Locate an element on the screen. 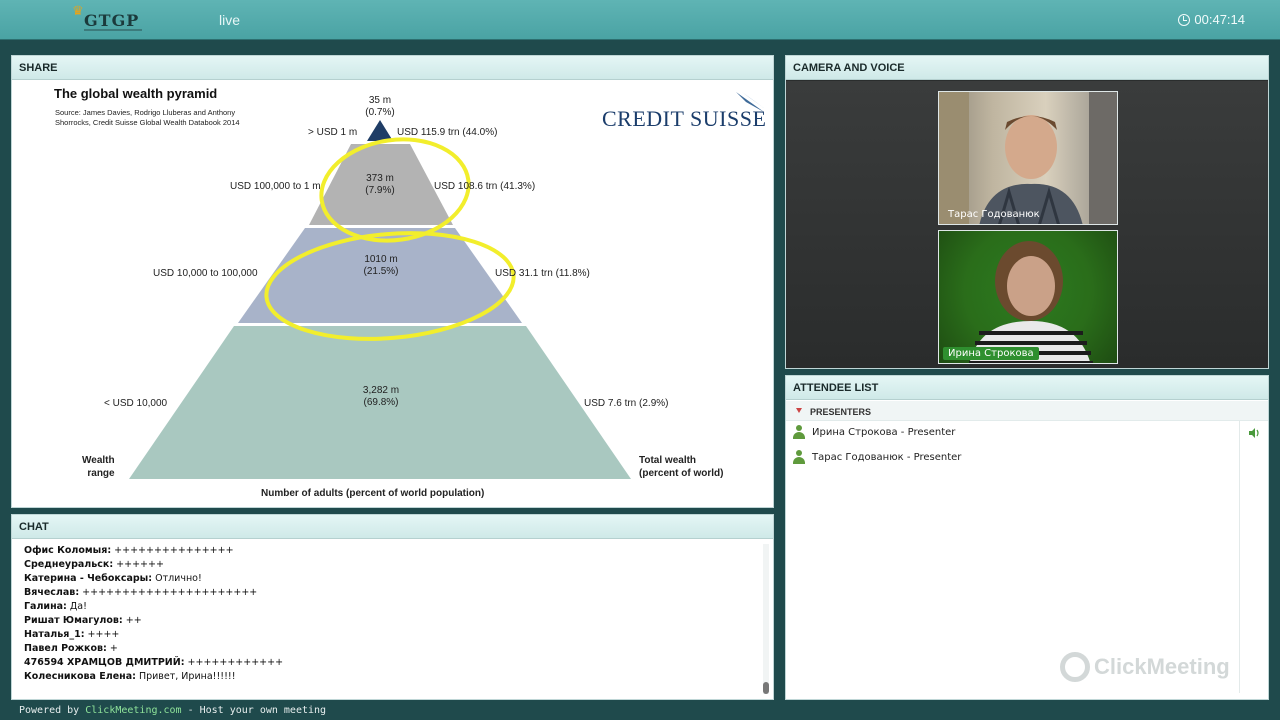 The height and width of the screenshot is (720, 1280). footer-suffix: - Host your own meeting is located at coordinates (254, 710).